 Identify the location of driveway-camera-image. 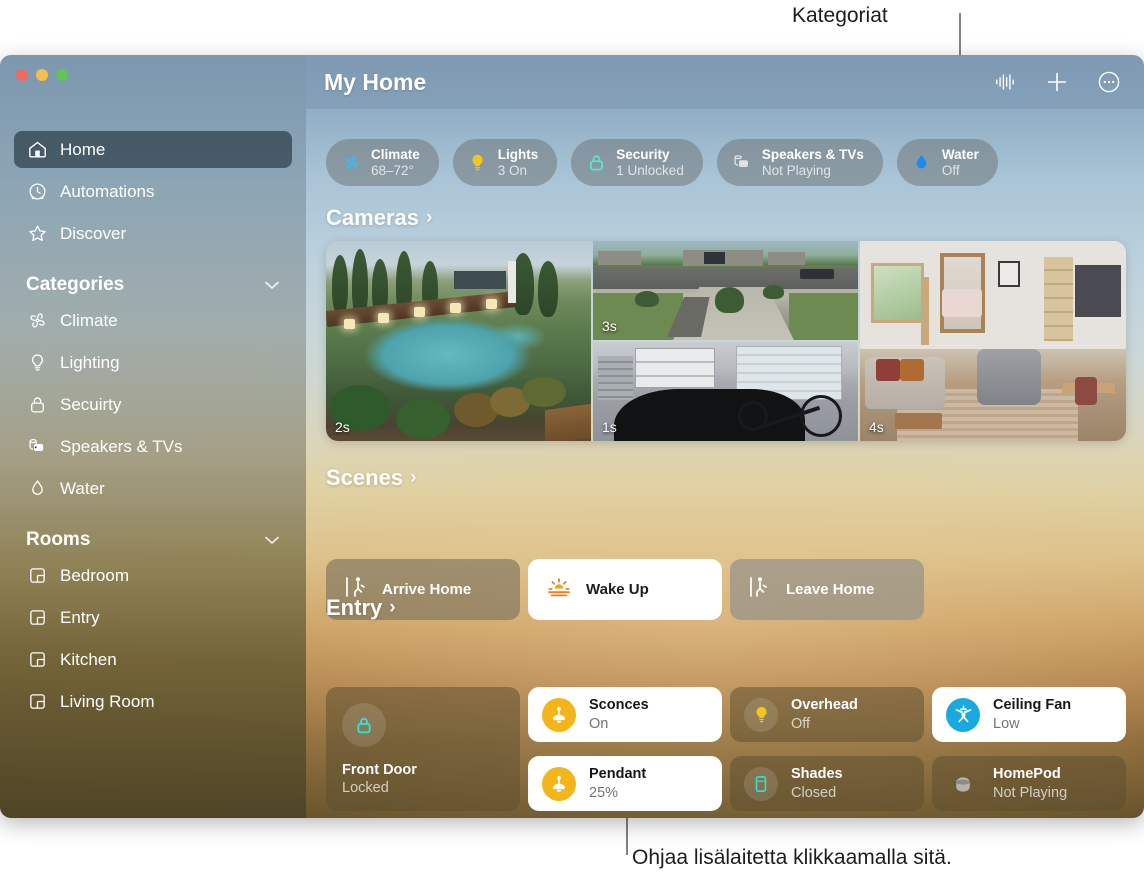
(725, 290).